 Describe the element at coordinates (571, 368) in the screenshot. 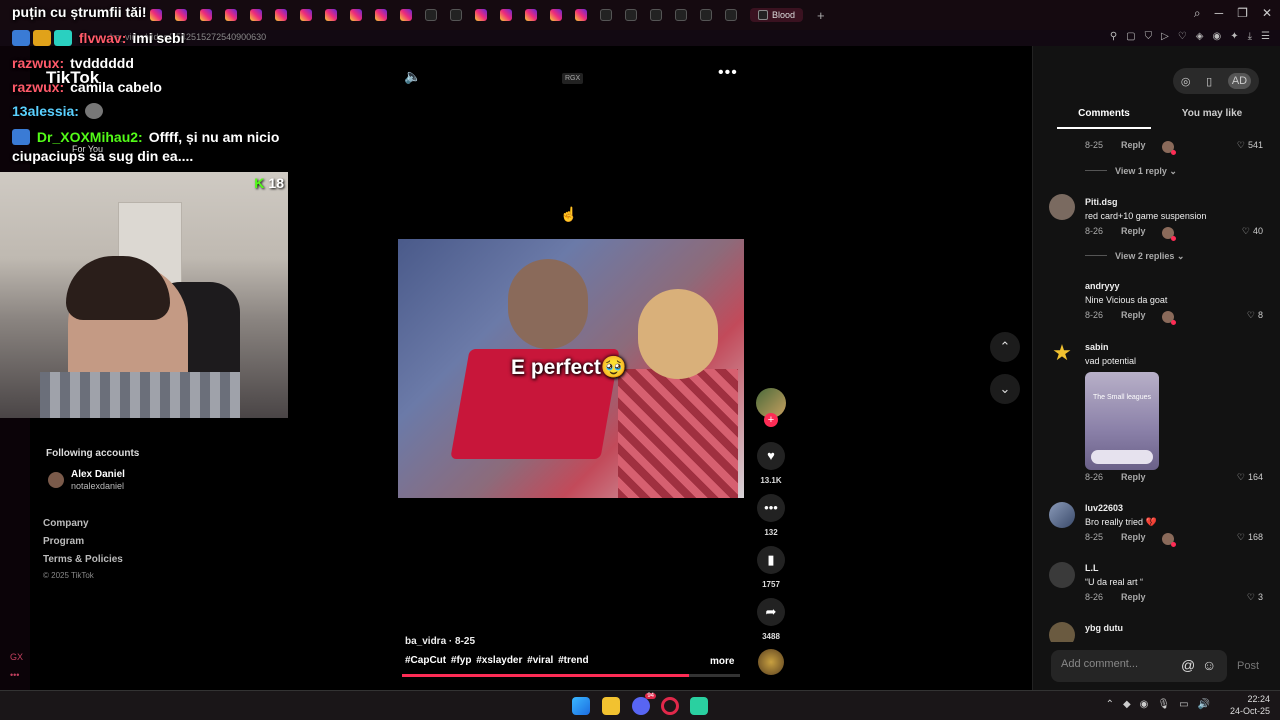

I see `video-frame: E perfect🥹` at that location.